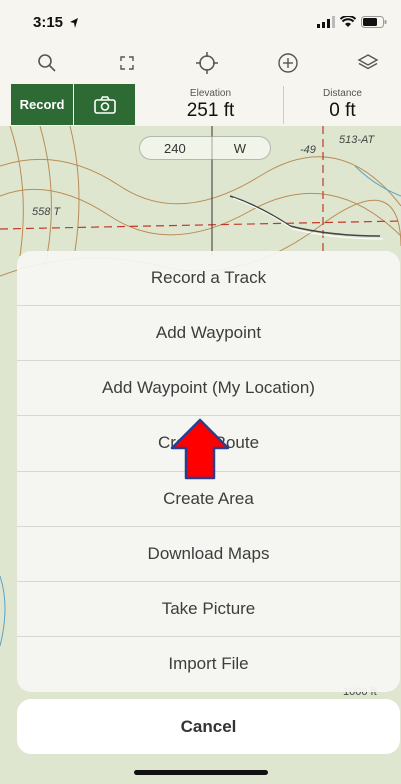 This screenshot has height=784, width=401. Describe the element at coordinates (42, 104) in the screenshot. I see `record-button: Record` at that location.